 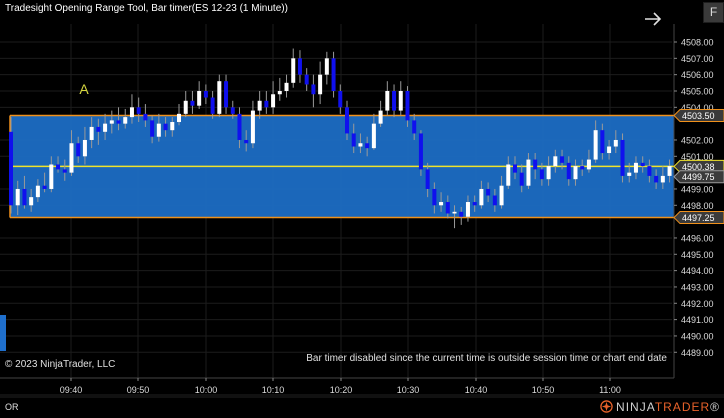 I want to click on right-arrow-icon, so click(x=653, y=19).